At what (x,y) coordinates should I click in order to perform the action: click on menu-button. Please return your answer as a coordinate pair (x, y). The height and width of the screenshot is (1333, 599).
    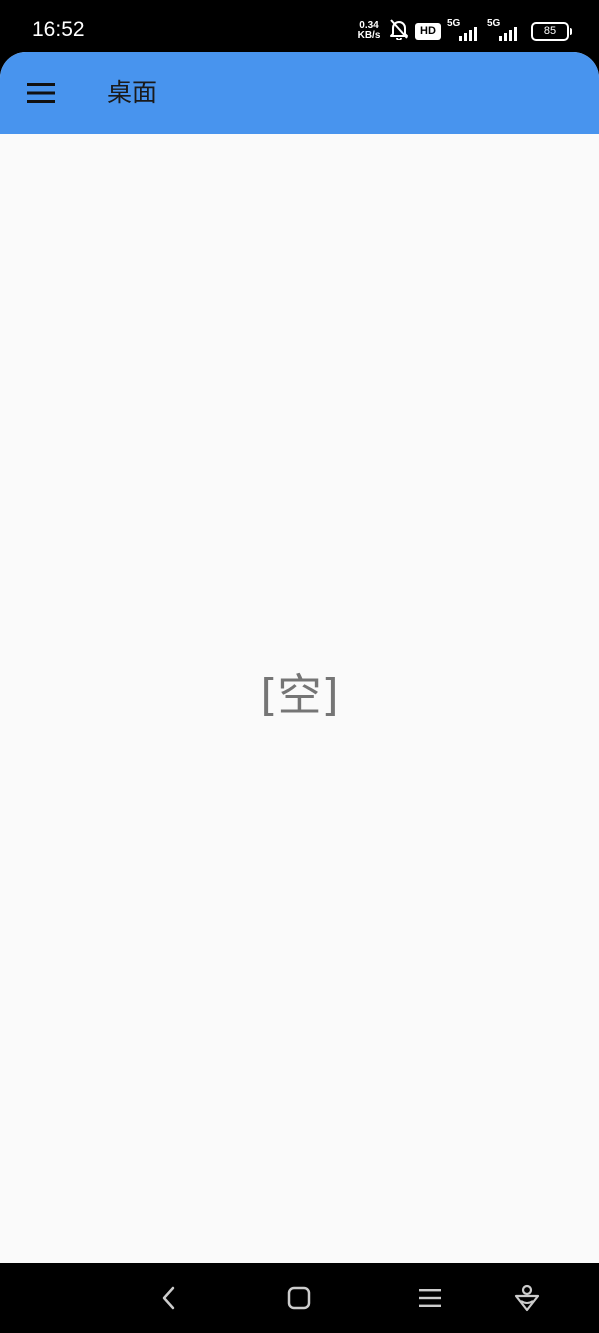
    Looking at the image, I should click on (41, 93).